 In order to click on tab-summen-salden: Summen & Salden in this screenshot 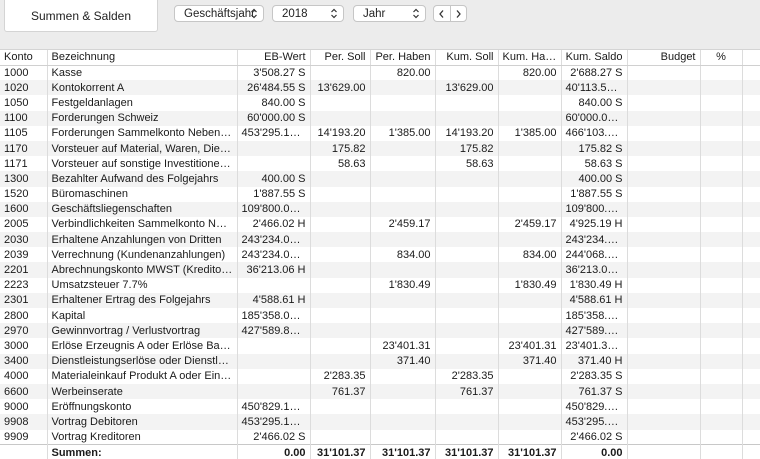, I will do `click(81, 16)`.